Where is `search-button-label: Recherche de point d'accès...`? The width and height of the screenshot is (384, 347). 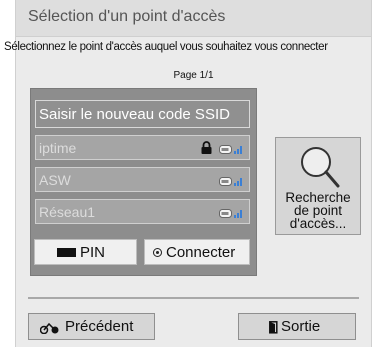
search-button-label: Recherche de point d'accès... is located at coordinates (318, 210).